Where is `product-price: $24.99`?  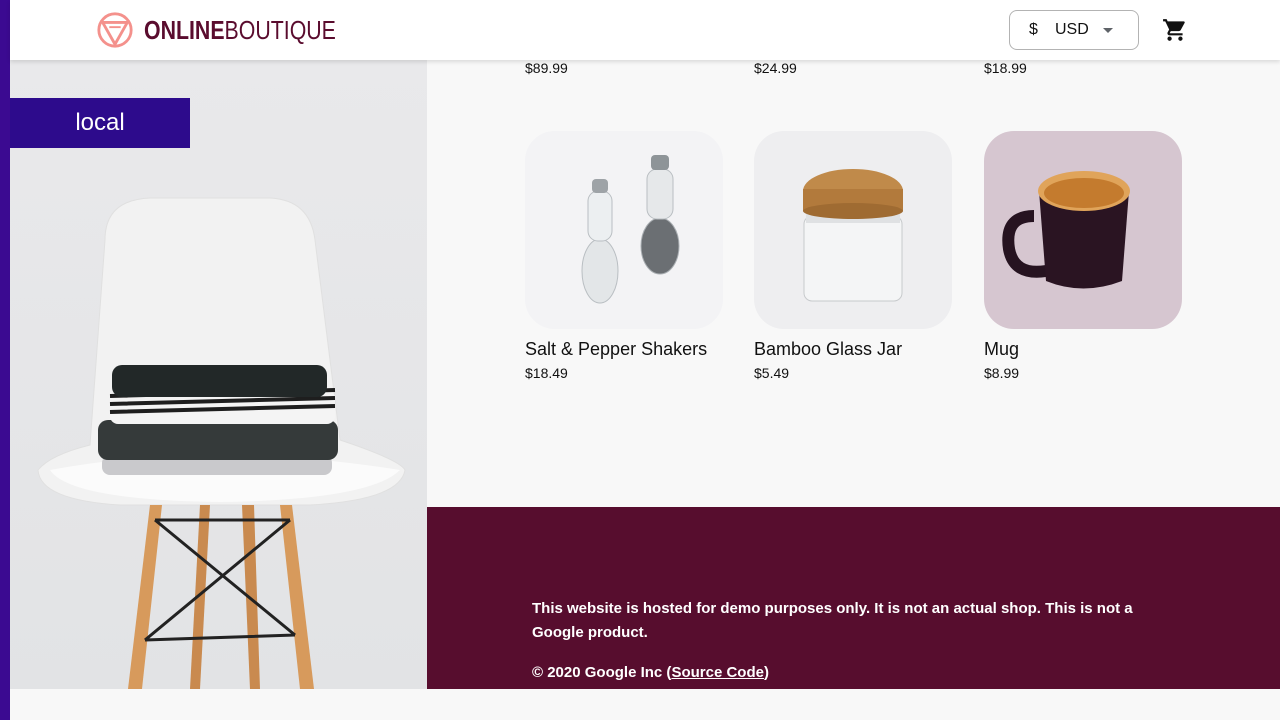 product-price: $24.99 is located at coordinates (775, 68).